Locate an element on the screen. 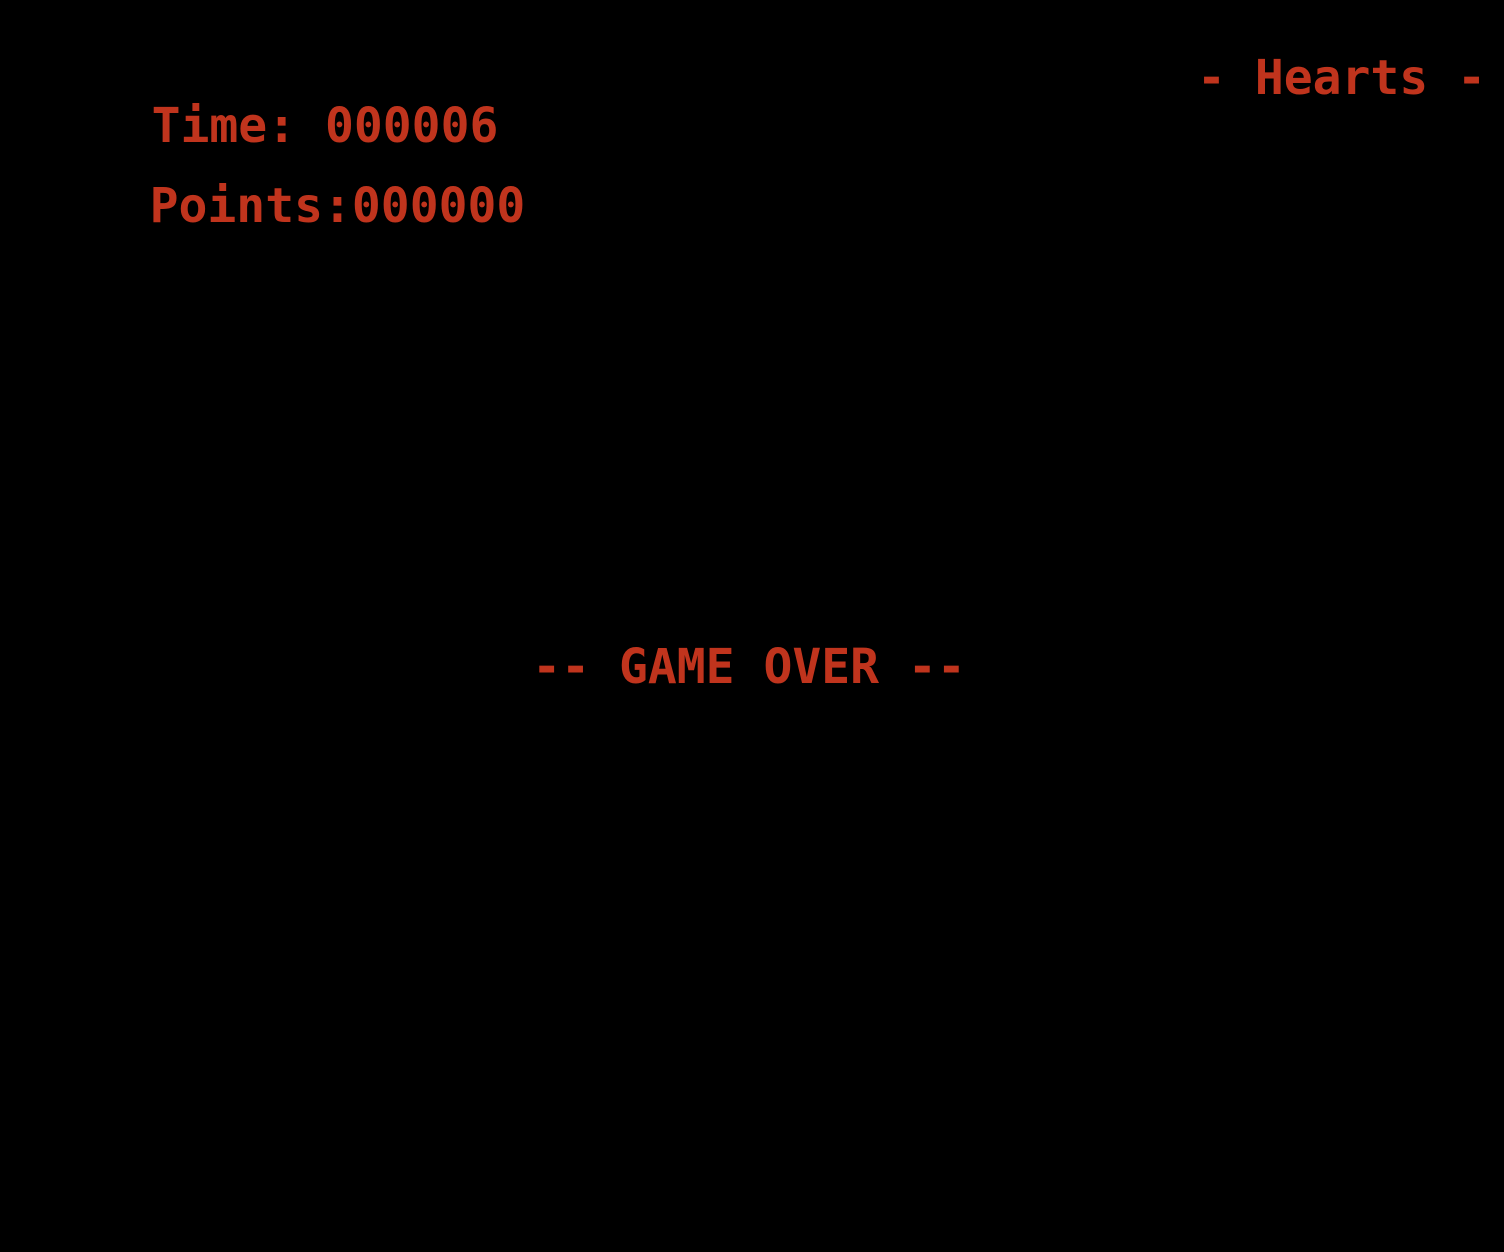  points-value: 000000 is located at coordinates (438, 206).